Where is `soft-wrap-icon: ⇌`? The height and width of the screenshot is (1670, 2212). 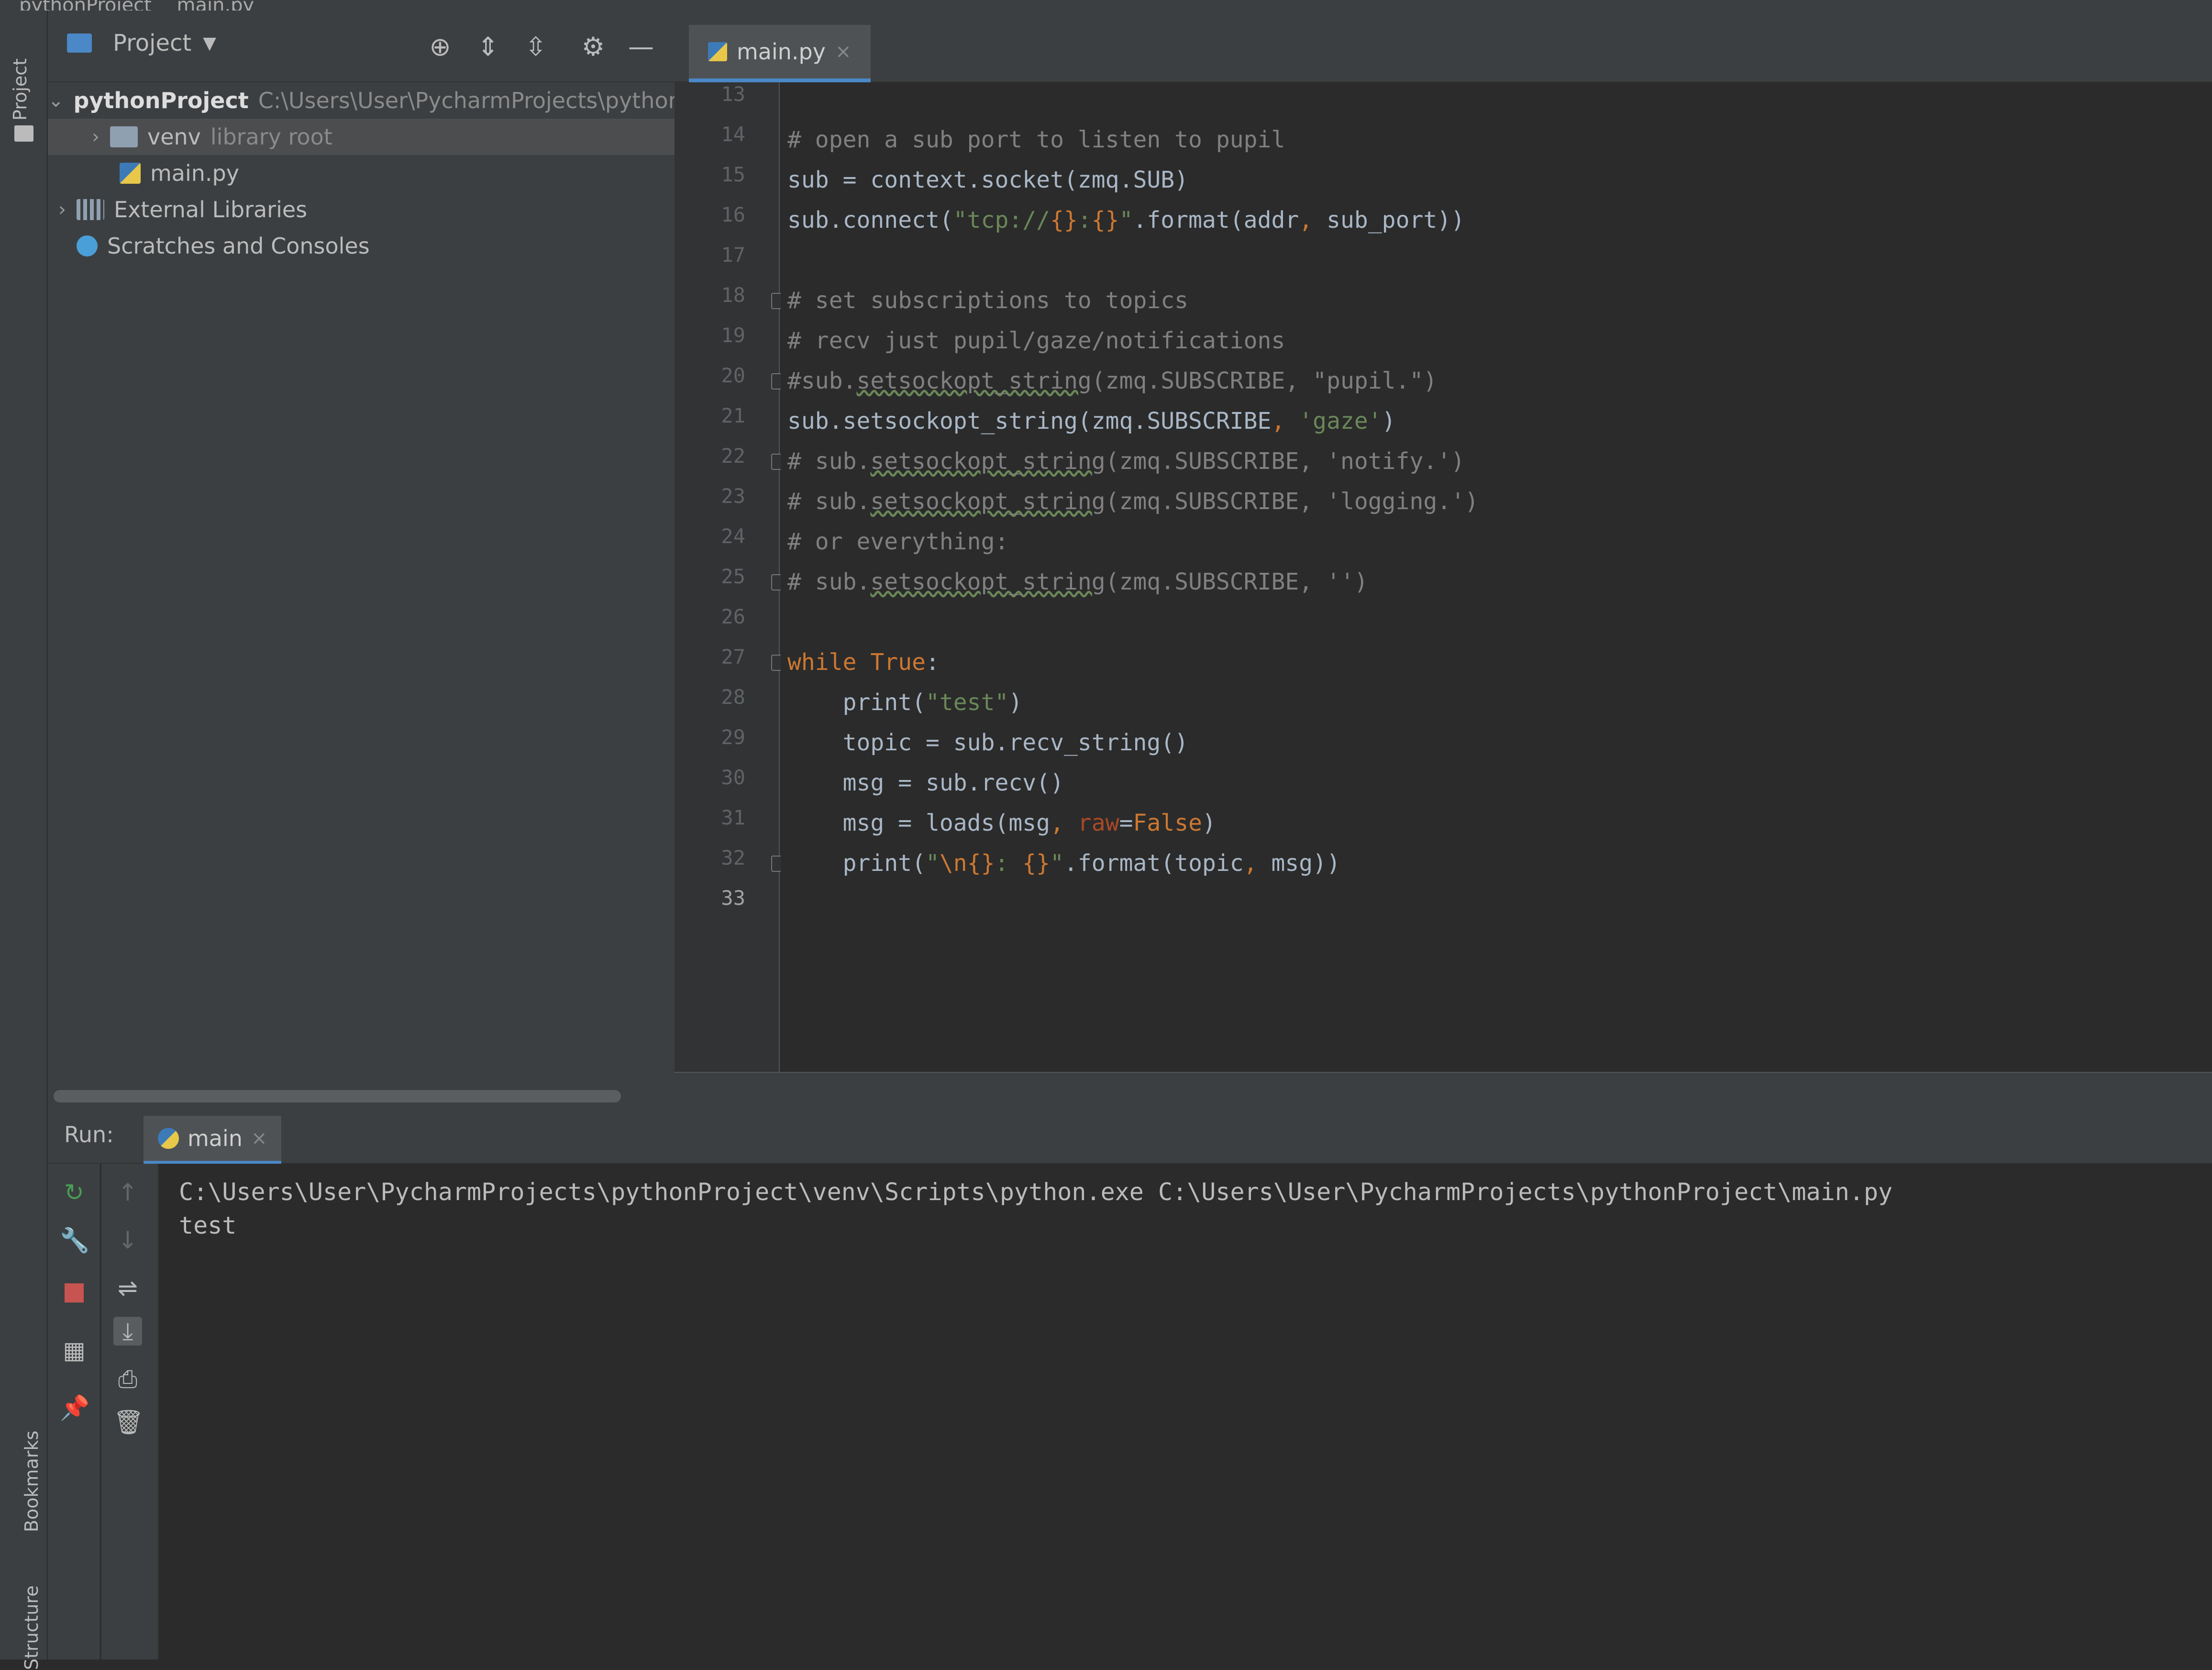
soft-wrap-icon: ⇌ is located at coordinates (127, 1288).